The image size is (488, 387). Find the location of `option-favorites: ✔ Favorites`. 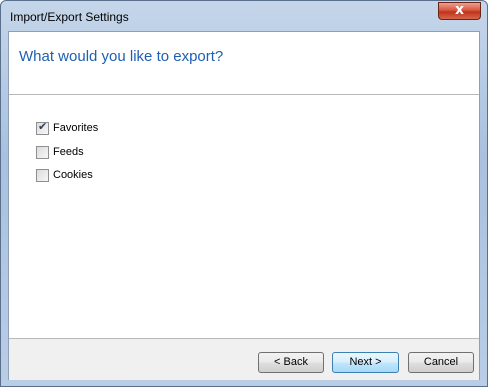

option-favorites: ✔ Favorites is located at coordinates (67, 128).